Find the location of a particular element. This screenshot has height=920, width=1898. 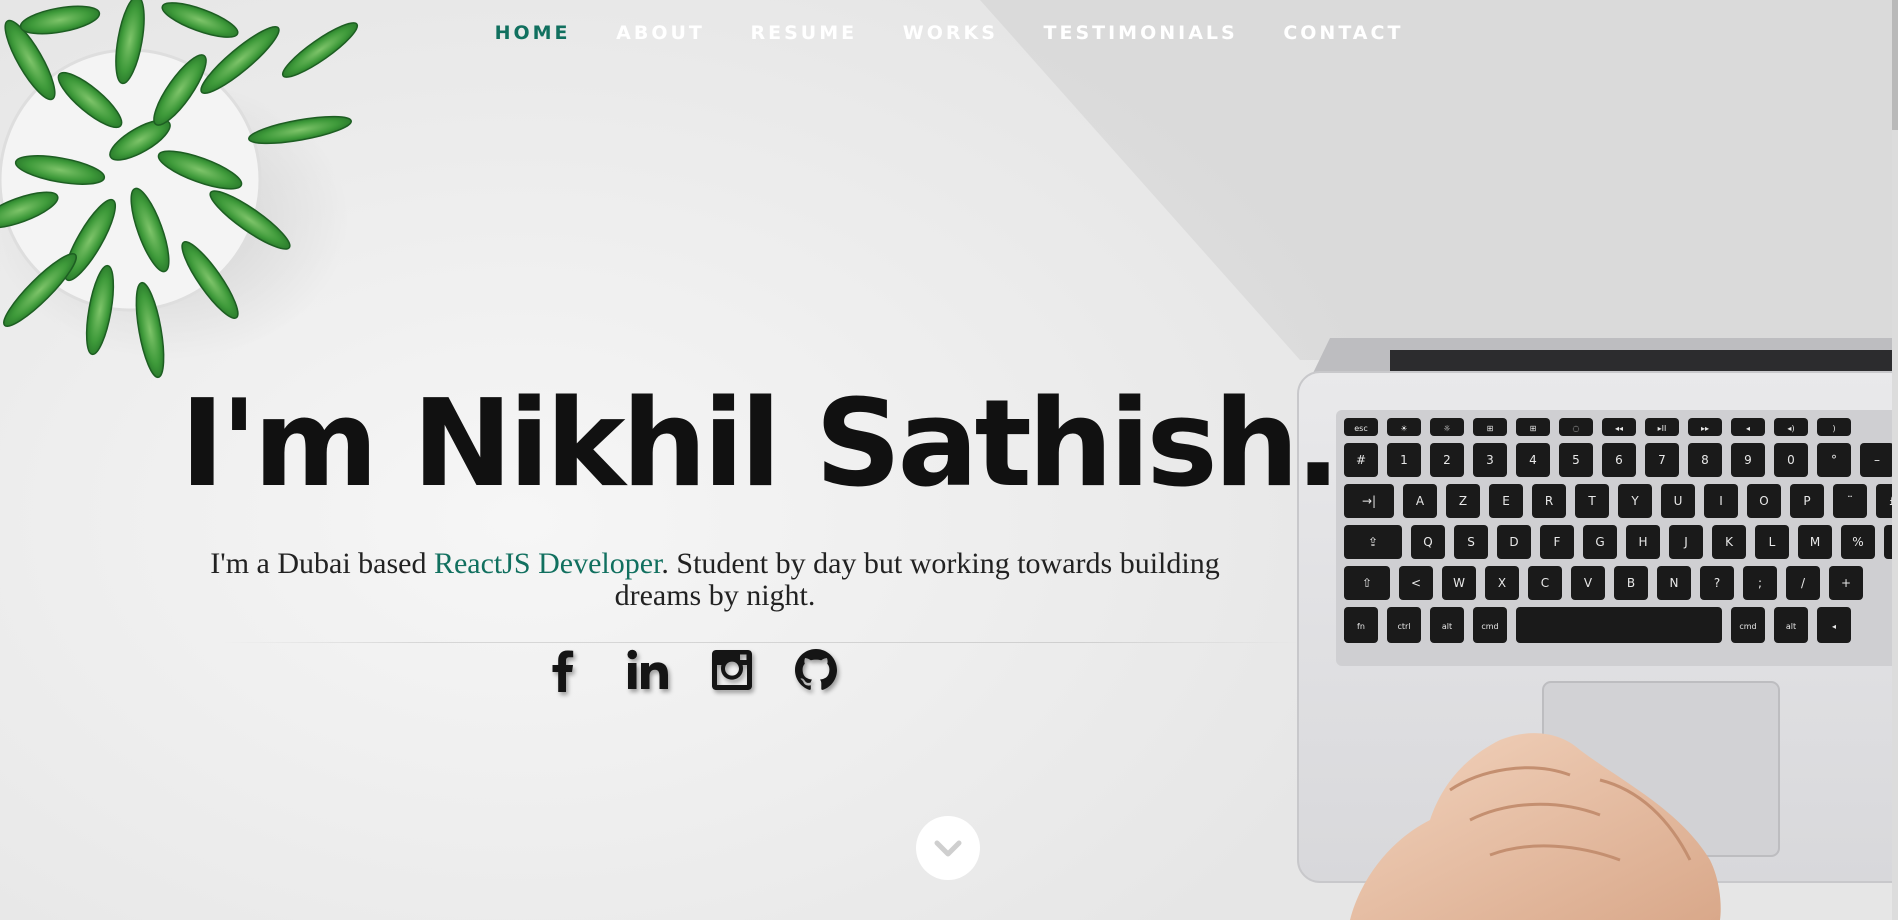

laptop-key-label: R is located at coordinates (1549, 501).